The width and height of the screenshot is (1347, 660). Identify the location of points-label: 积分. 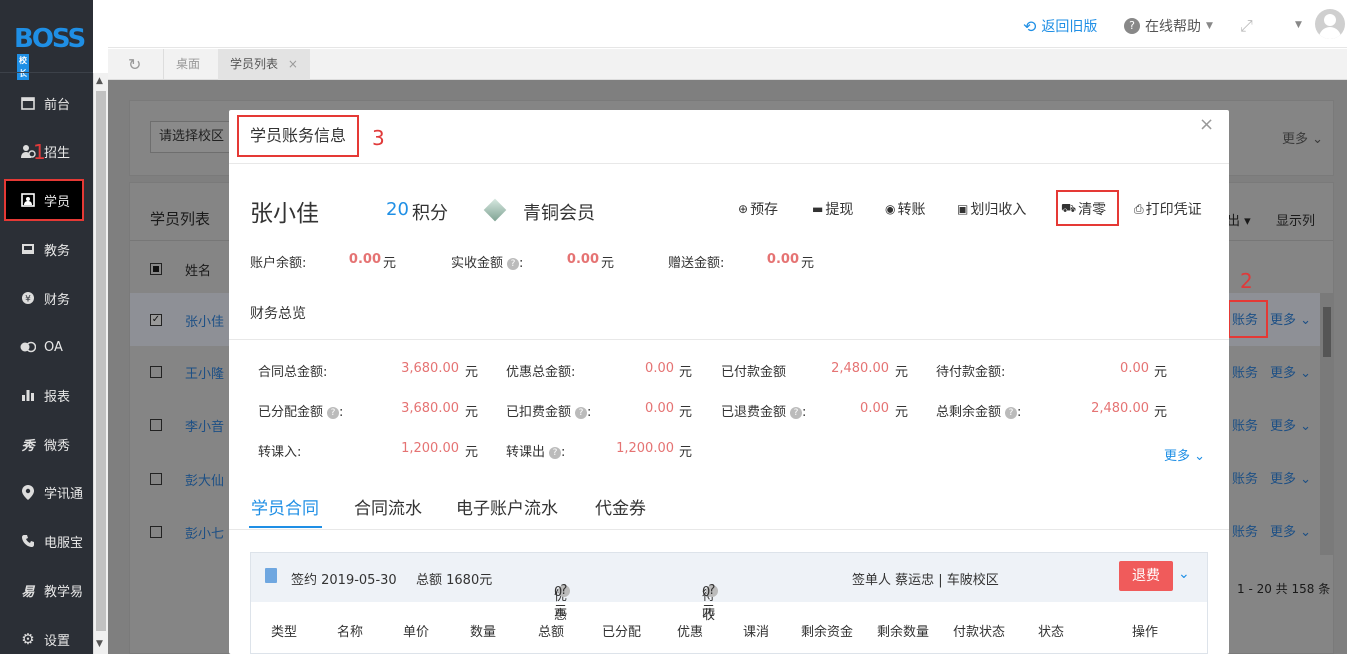
(430, 213).